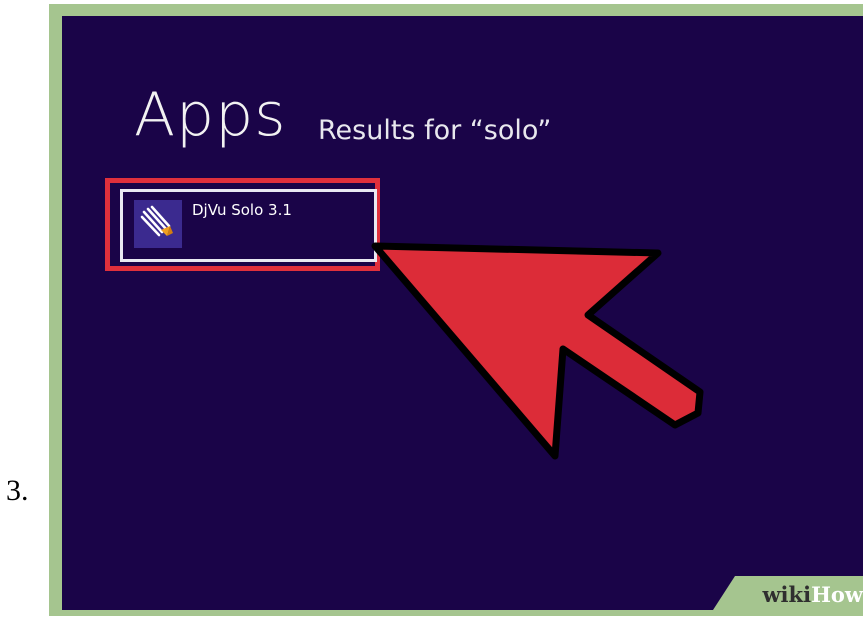 This screenshot has height=619, width=863. I want to click on search-results-label: Results for “solo”, so click(435, 130).